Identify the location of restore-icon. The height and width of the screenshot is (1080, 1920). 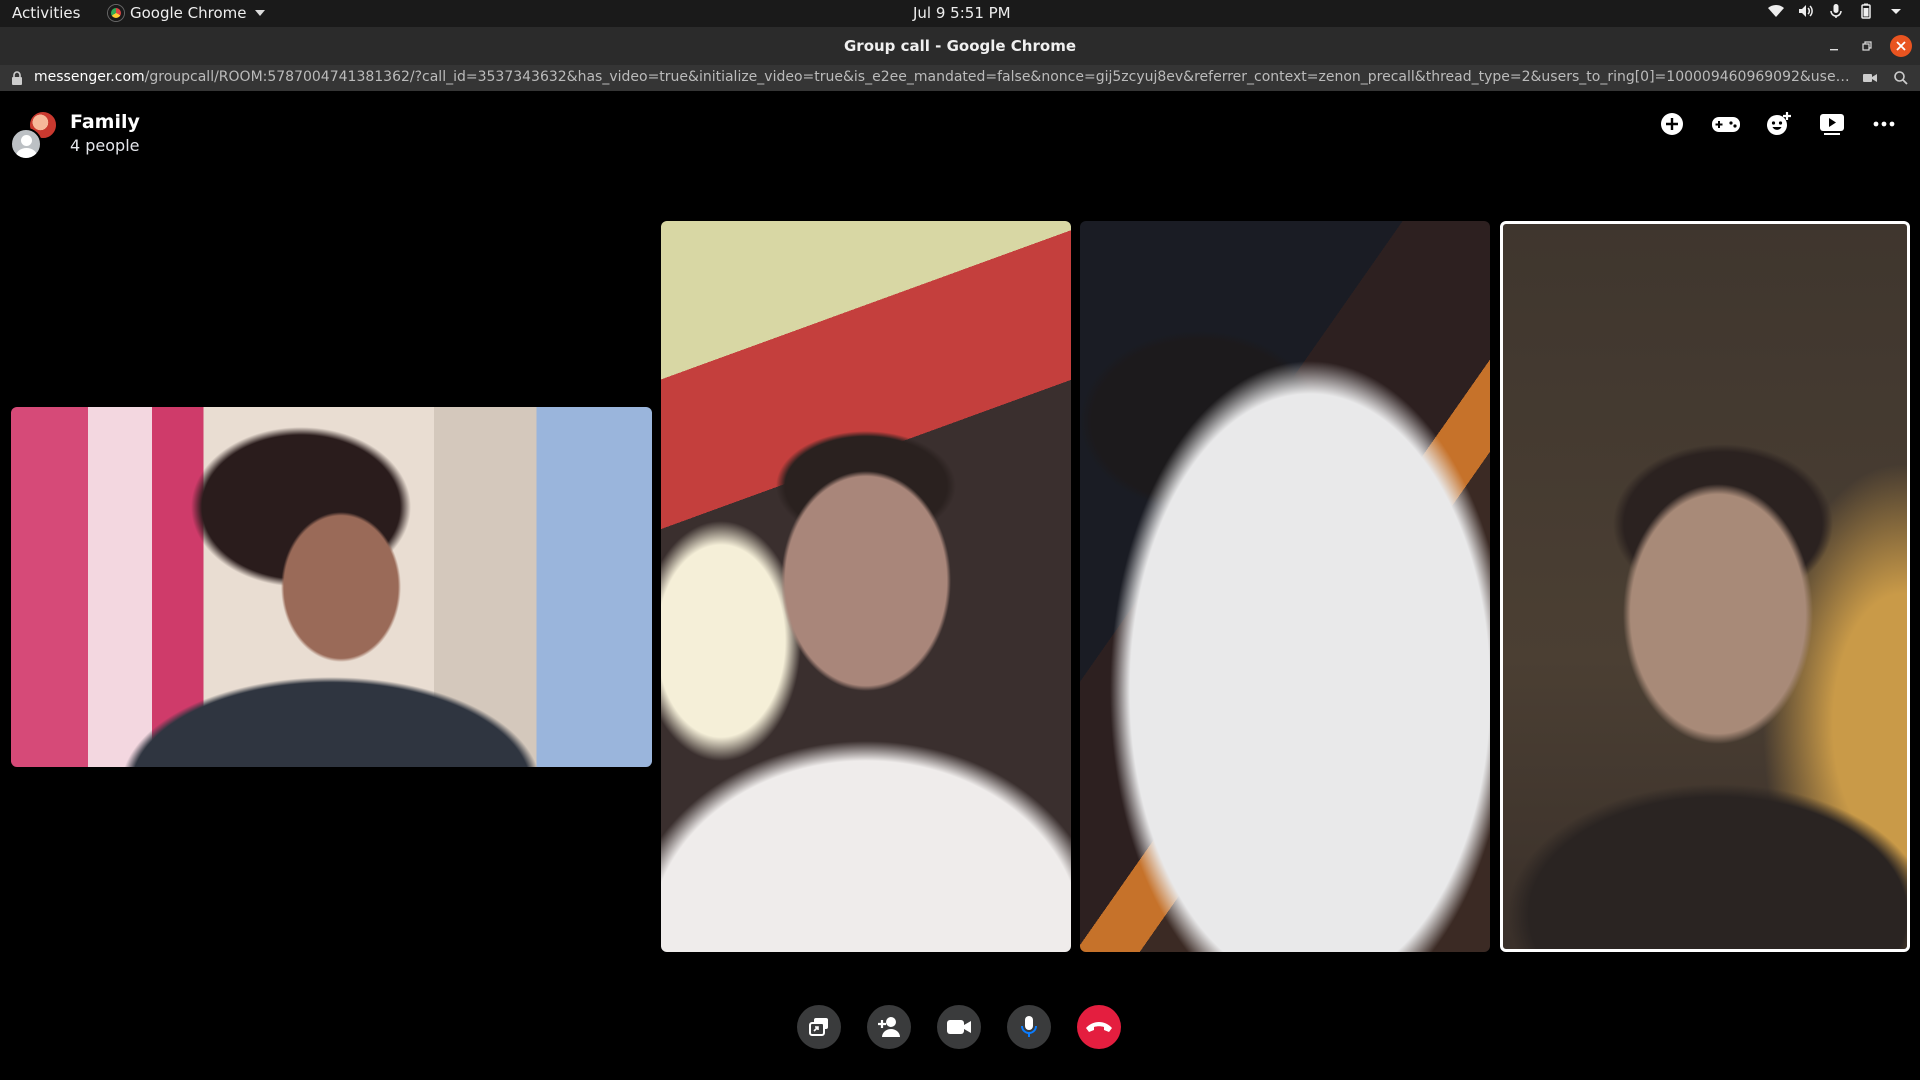
(1867, 46).